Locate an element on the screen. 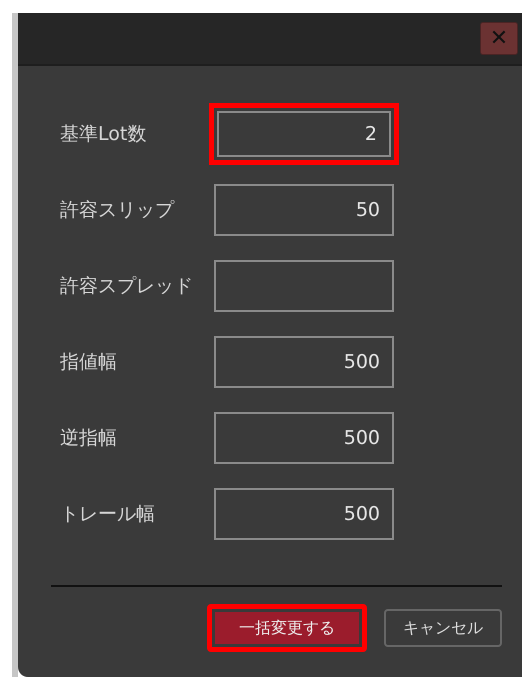  field-label: 許容スリップ is located at coordinates (118, 210).